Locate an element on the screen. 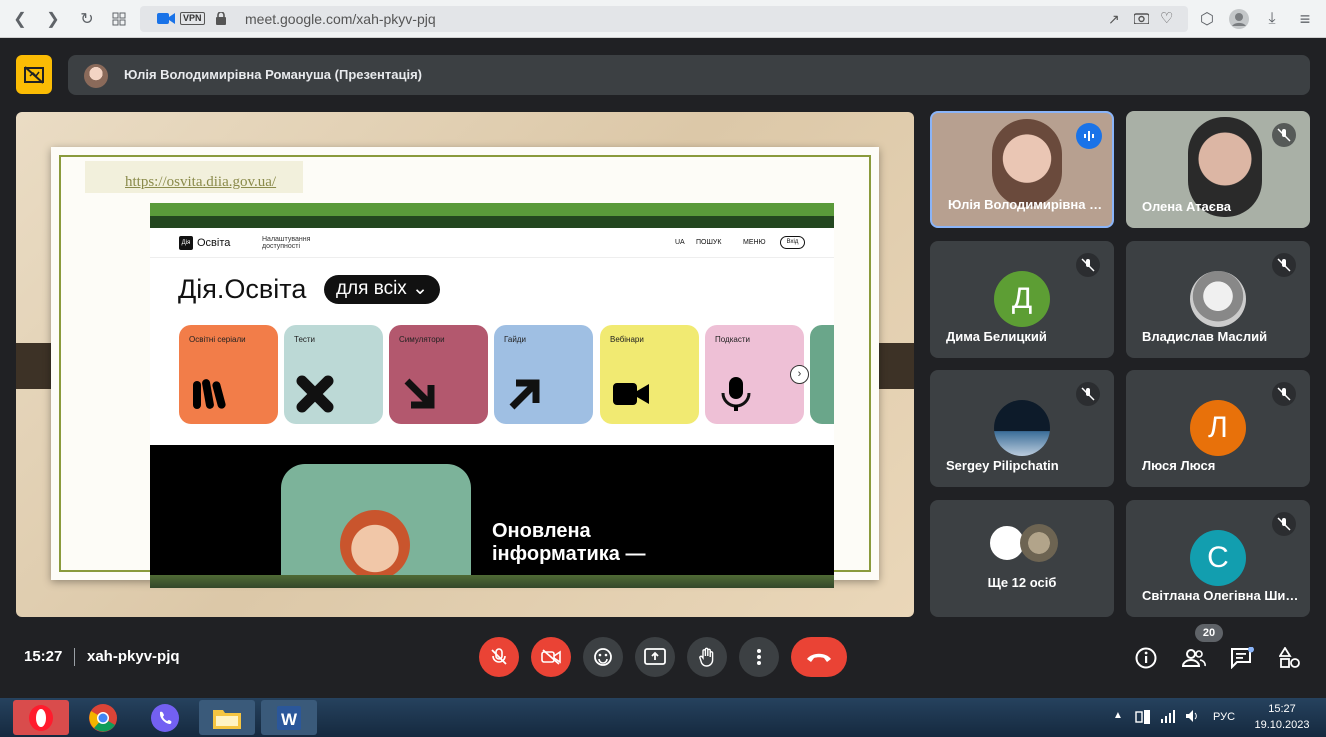  meeting-controls: 15:27 xah-pkyv-pjq 20 is located at coordinates (663, 659).